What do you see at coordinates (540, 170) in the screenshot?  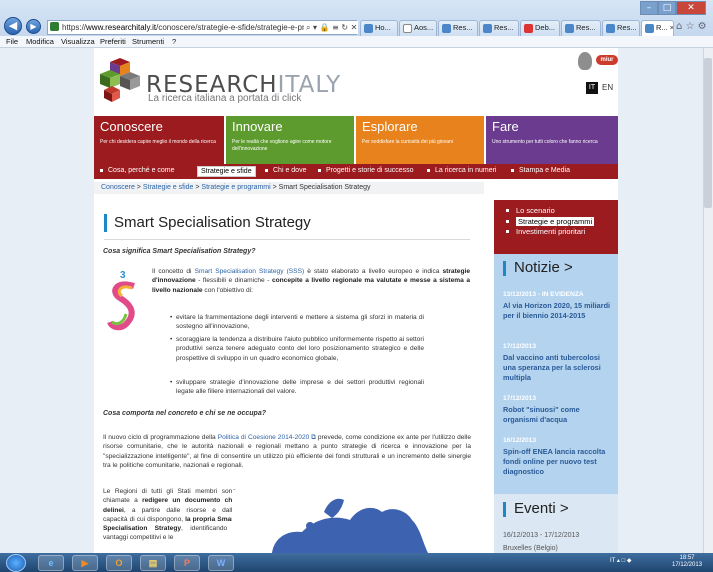 I see `nav-item: Stampa e Media` at bounding box center [540, 170].